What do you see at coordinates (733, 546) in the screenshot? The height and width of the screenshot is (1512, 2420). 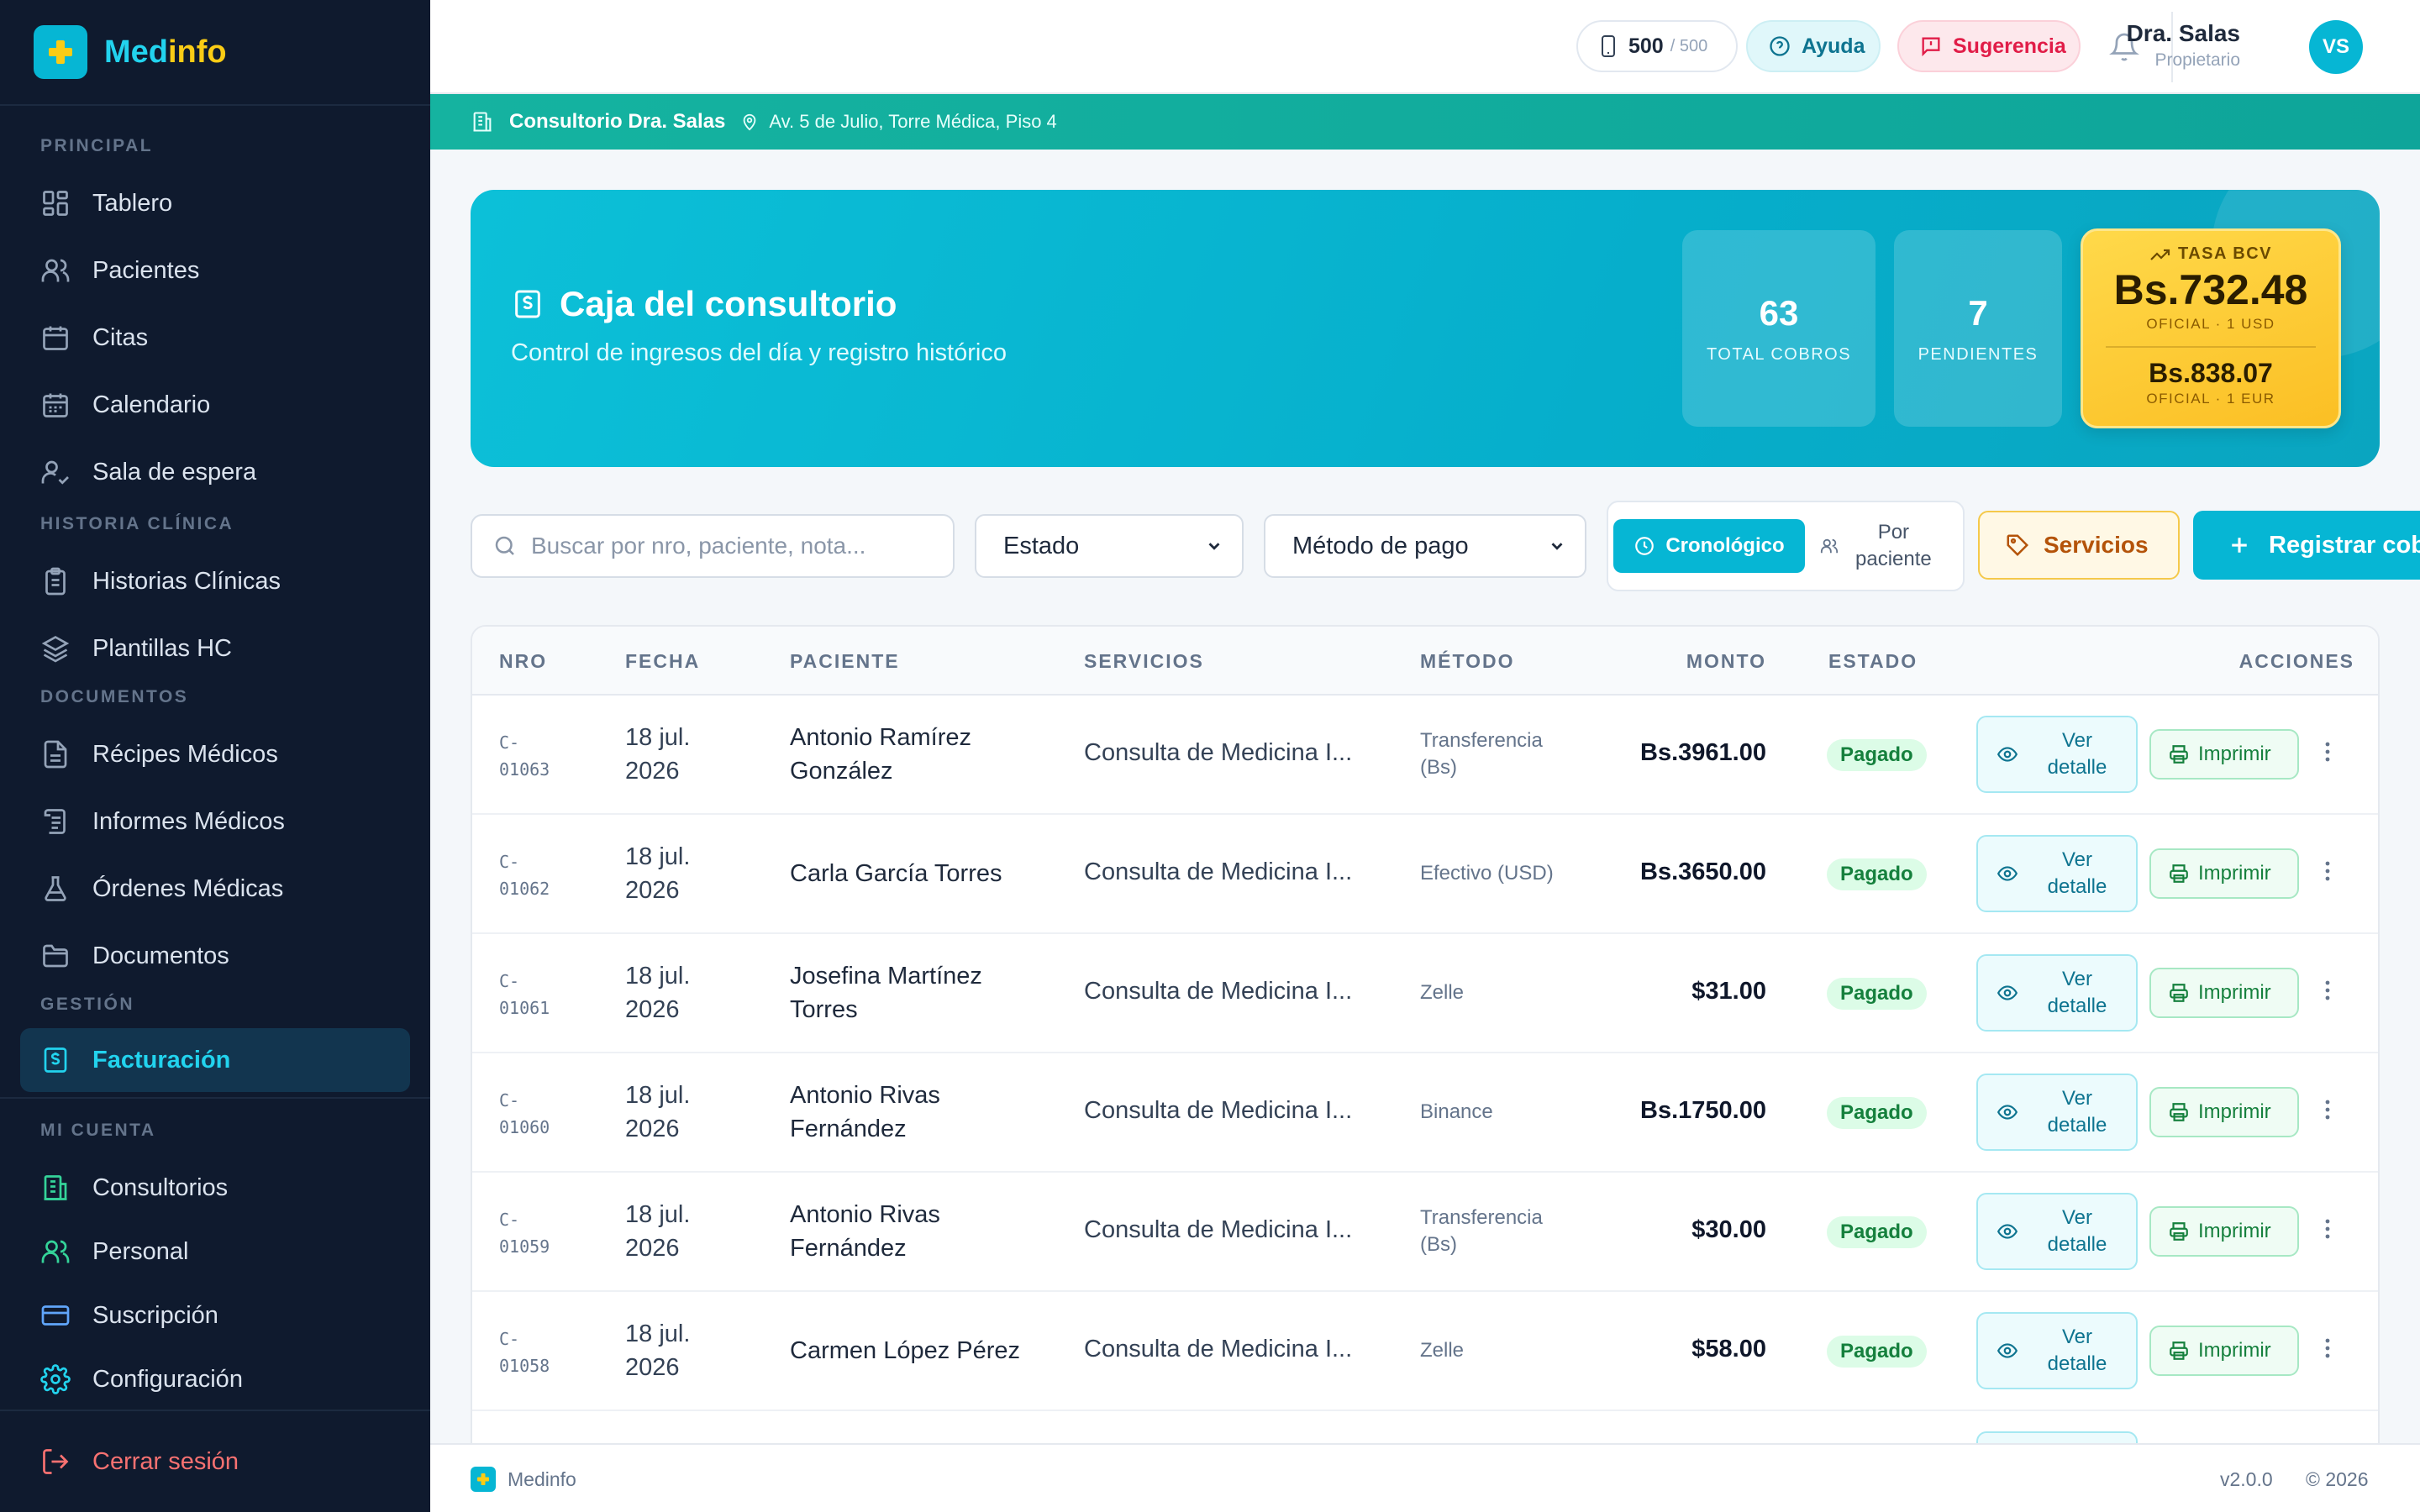 I see `search-input` at bounding box center [733, 546].